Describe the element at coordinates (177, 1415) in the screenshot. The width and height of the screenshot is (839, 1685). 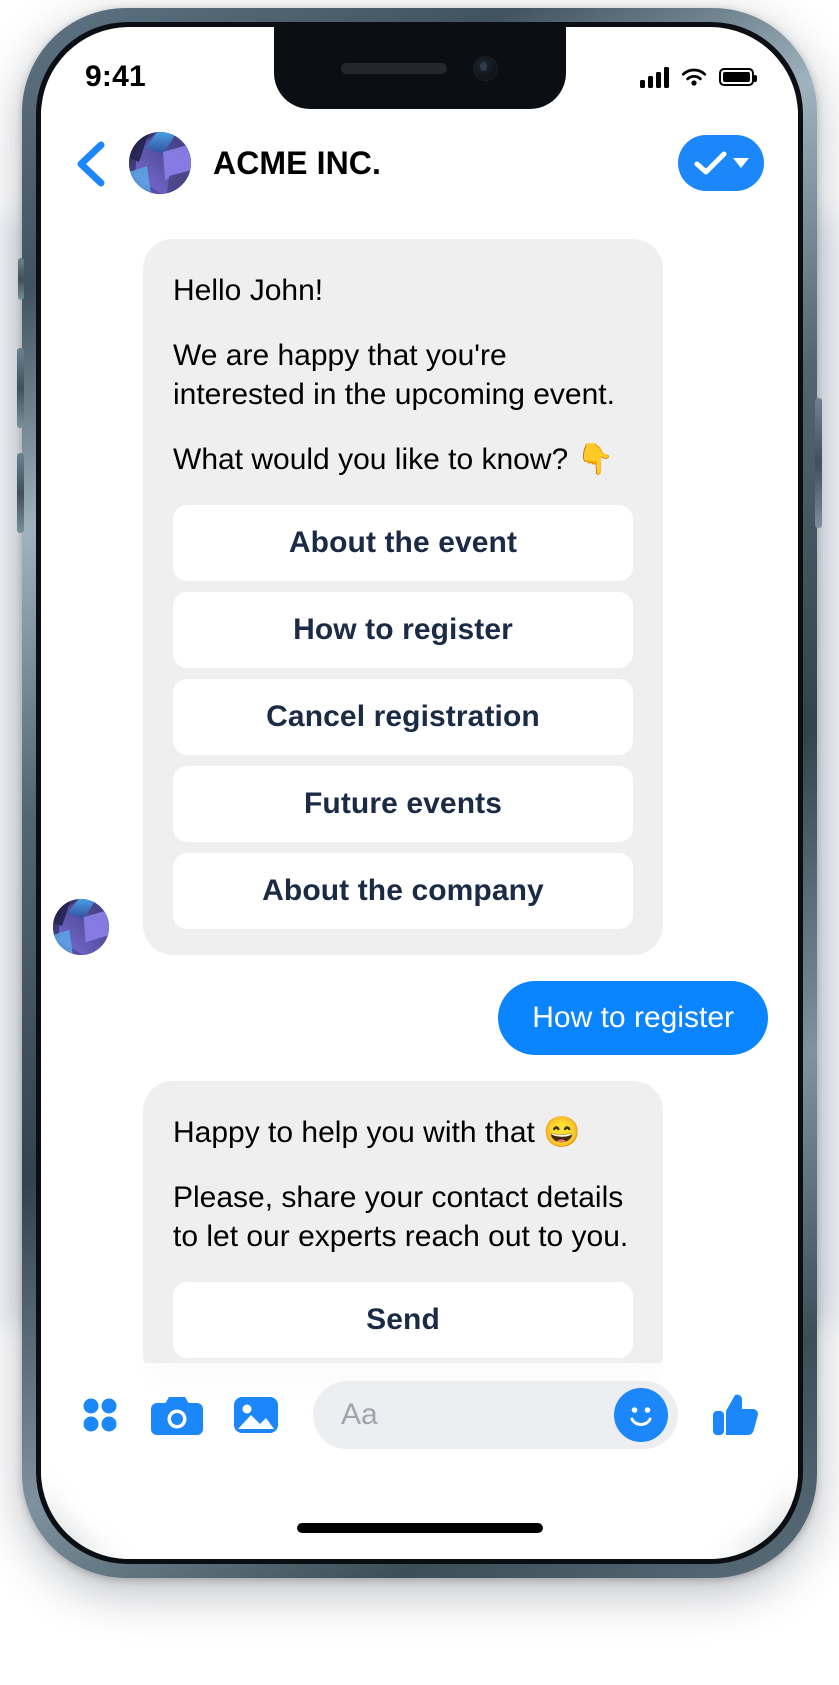
I see `camera-icon` at that location.